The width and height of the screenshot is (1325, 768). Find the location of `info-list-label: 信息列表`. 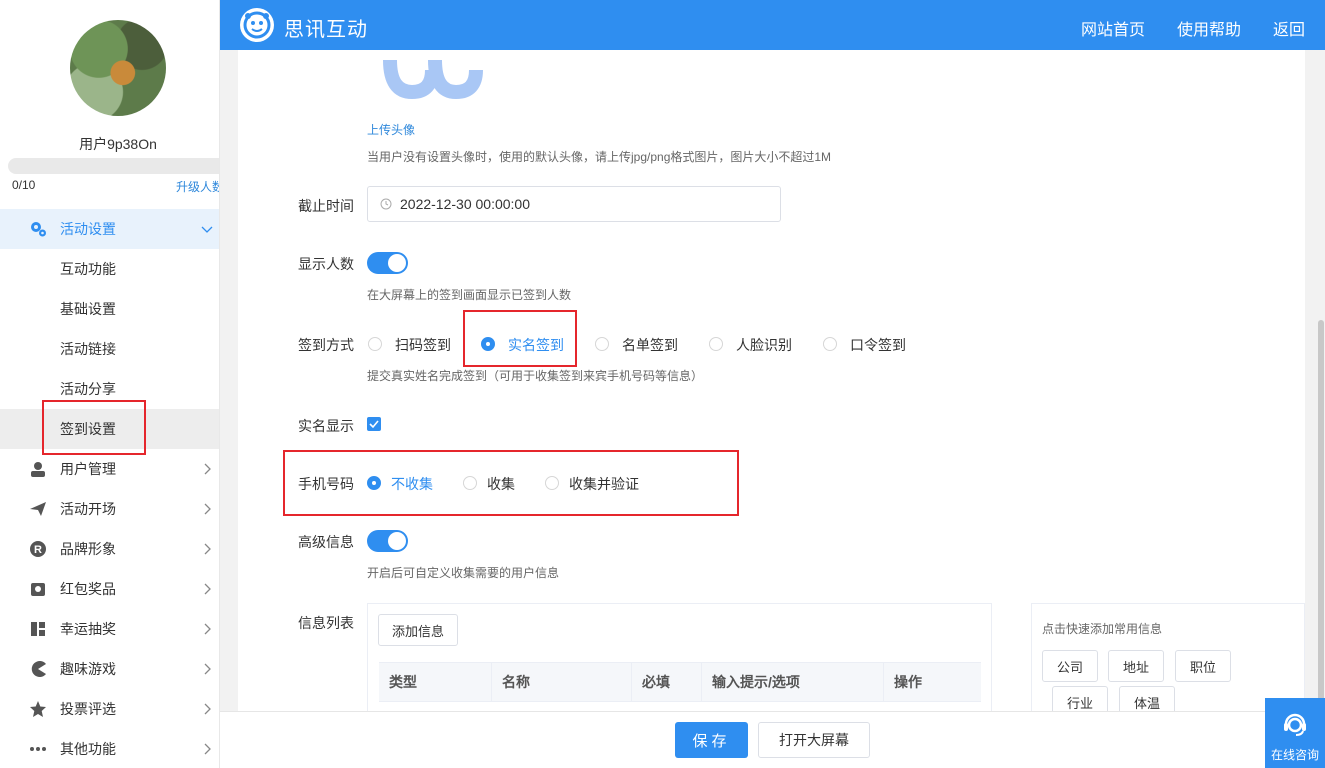

info-list-label: 信息列表 is located at coordinates (326, 623).